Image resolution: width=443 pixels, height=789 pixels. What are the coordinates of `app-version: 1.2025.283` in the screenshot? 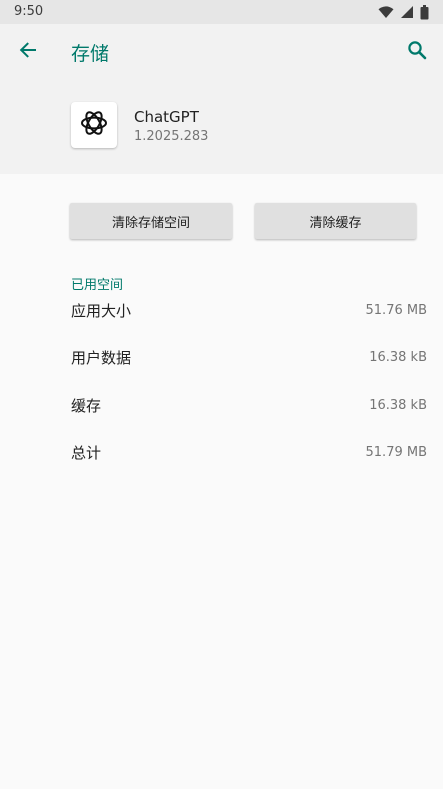 It's located at (171, 136).